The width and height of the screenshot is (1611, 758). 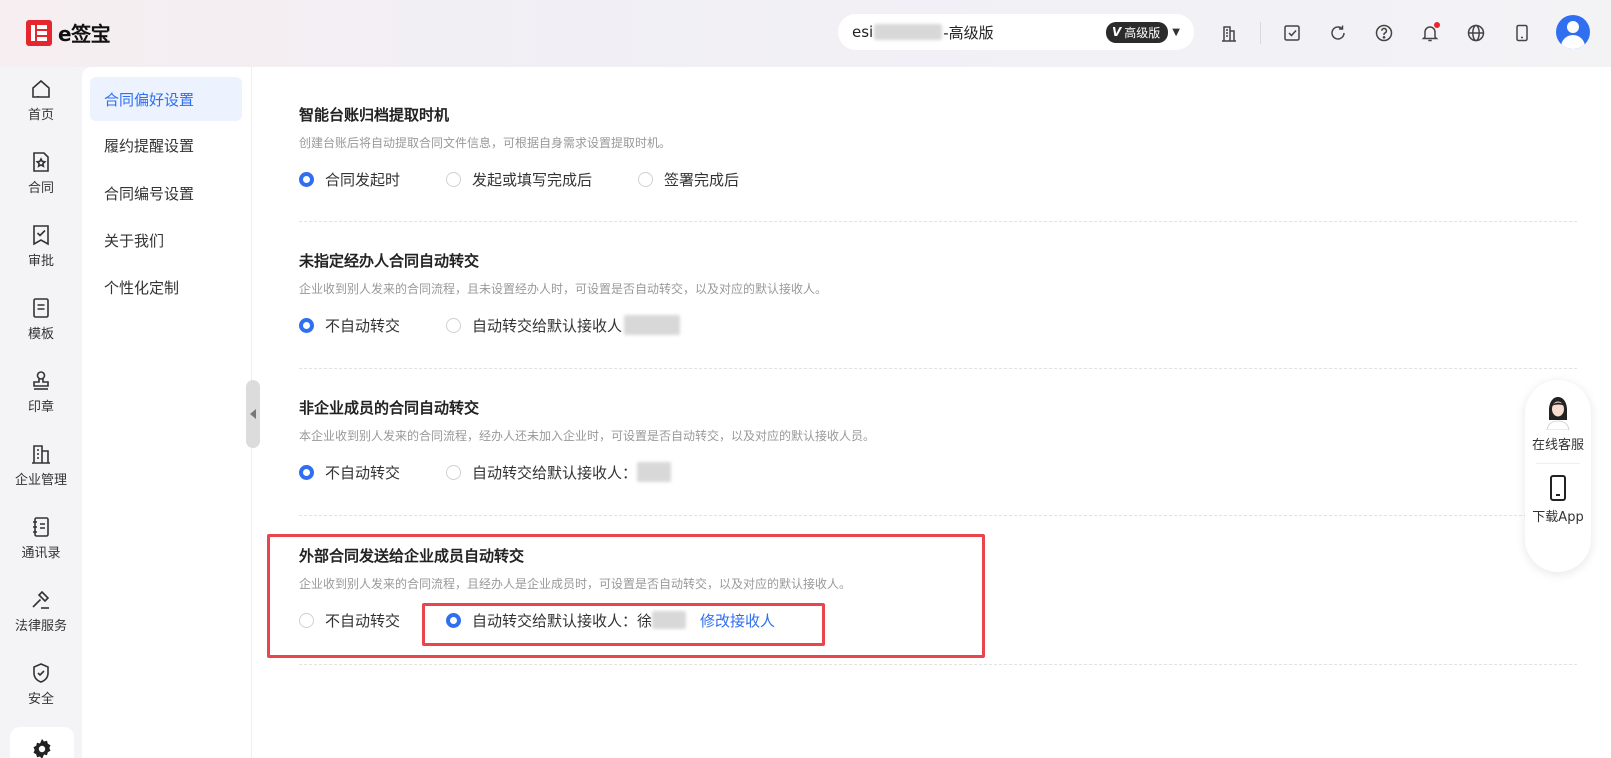 What do you see at coordinates (166, 193) in the screenshot?
I see `subnav-item-contract-numbering: 合同编号设置` at bounding box center [166, 193].